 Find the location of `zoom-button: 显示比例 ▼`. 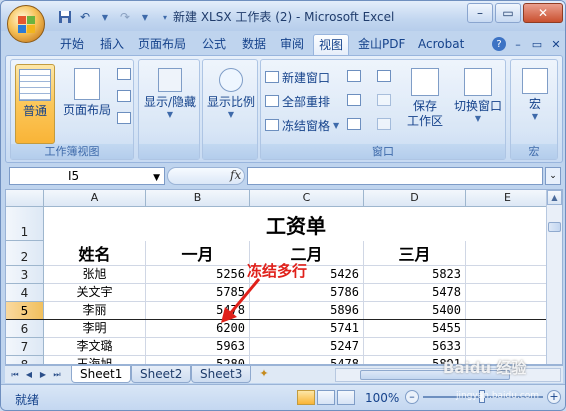

zoom-button: 显示比例 ▼ is located at coordinates (231, 91).